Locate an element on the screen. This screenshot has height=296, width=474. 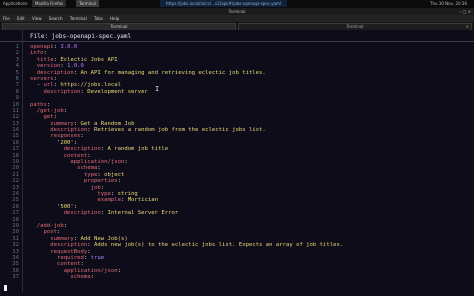
menu-view: View is located at coordinates (37, 18).